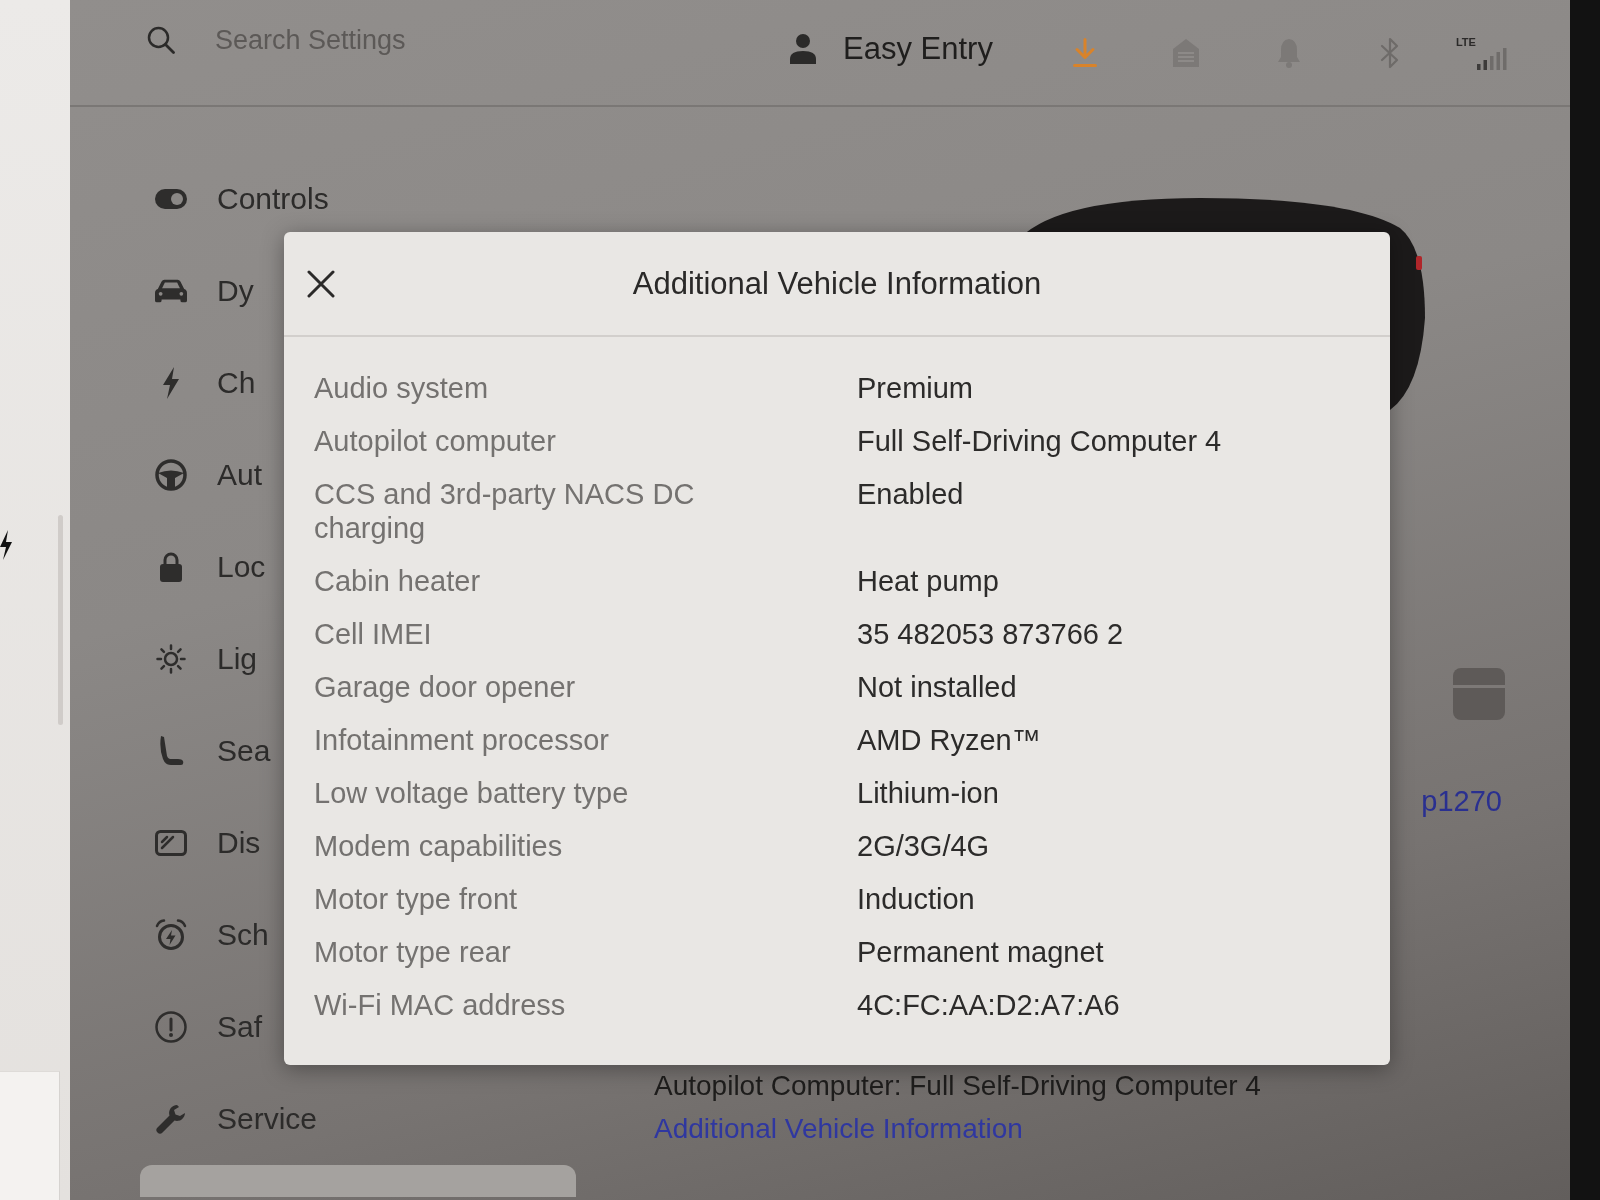 This screenshot has width=1600, height=1200. What do you see at coordinates (416, 898) in the screenshot?
I see `info-label: Motor type front` at bounding box center [416, 898].